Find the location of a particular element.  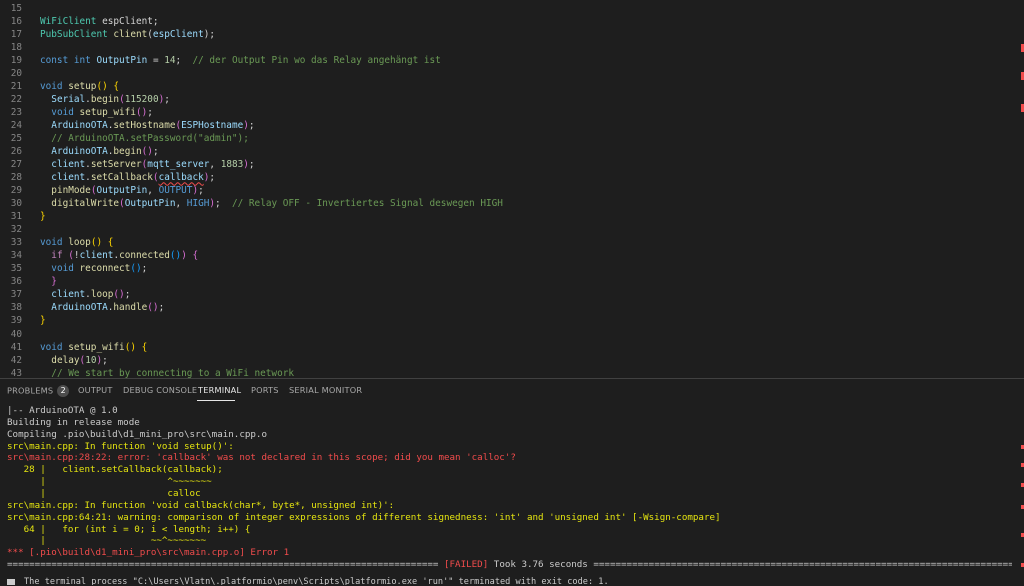

tab-ports: PORTS is located at coordinates (265, 390).